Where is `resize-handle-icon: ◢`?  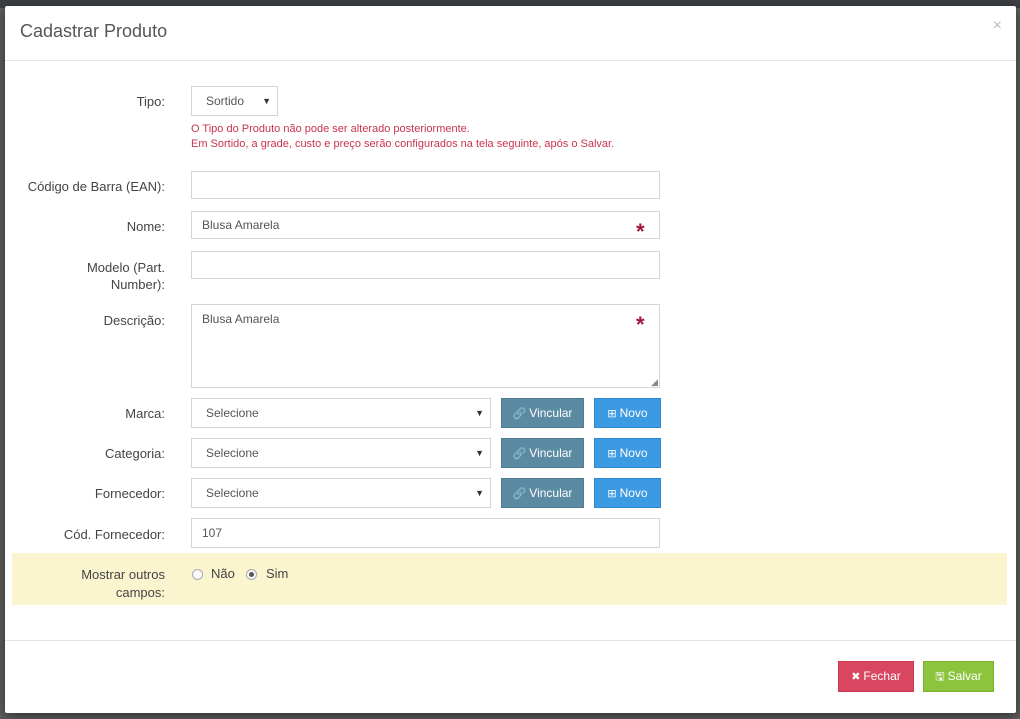 resize-handle-icon: ◢ is located at coordinates (654, 382).